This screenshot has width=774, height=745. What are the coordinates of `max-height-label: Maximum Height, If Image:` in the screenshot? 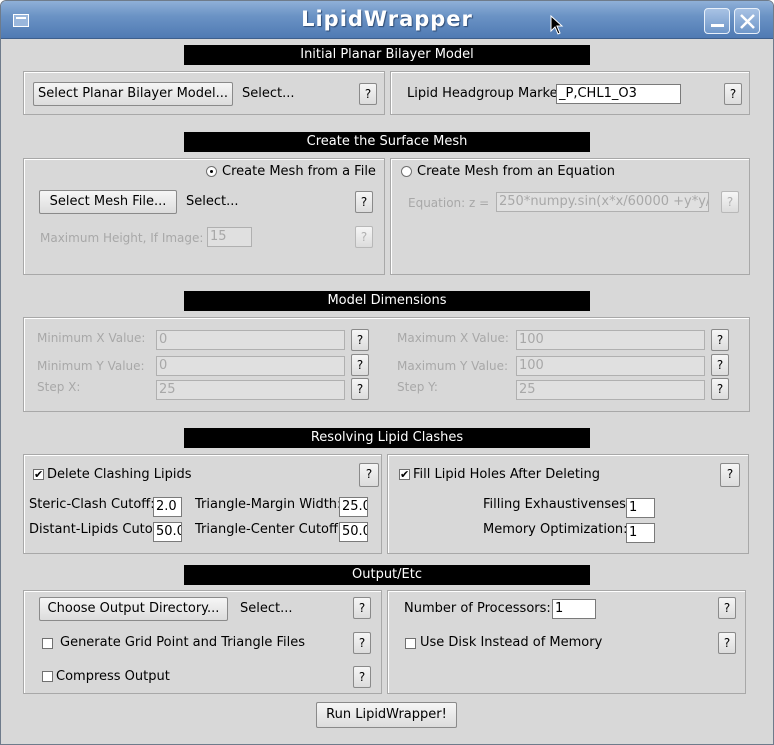 It's located at (122, 238).